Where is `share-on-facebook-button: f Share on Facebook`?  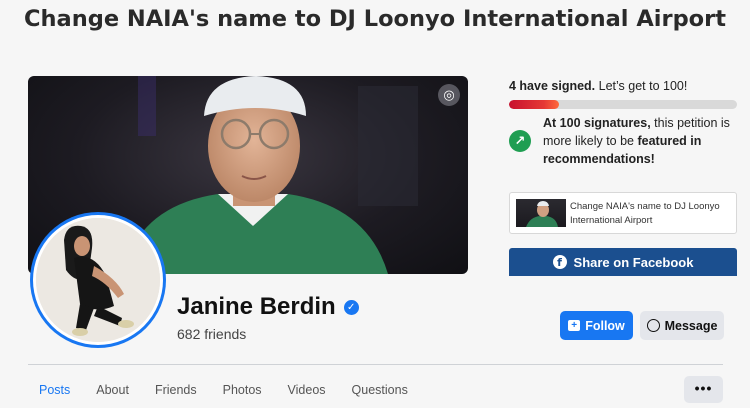 share-on-facebook-button: f Share on Facebook is located at coordinates (623, 262).